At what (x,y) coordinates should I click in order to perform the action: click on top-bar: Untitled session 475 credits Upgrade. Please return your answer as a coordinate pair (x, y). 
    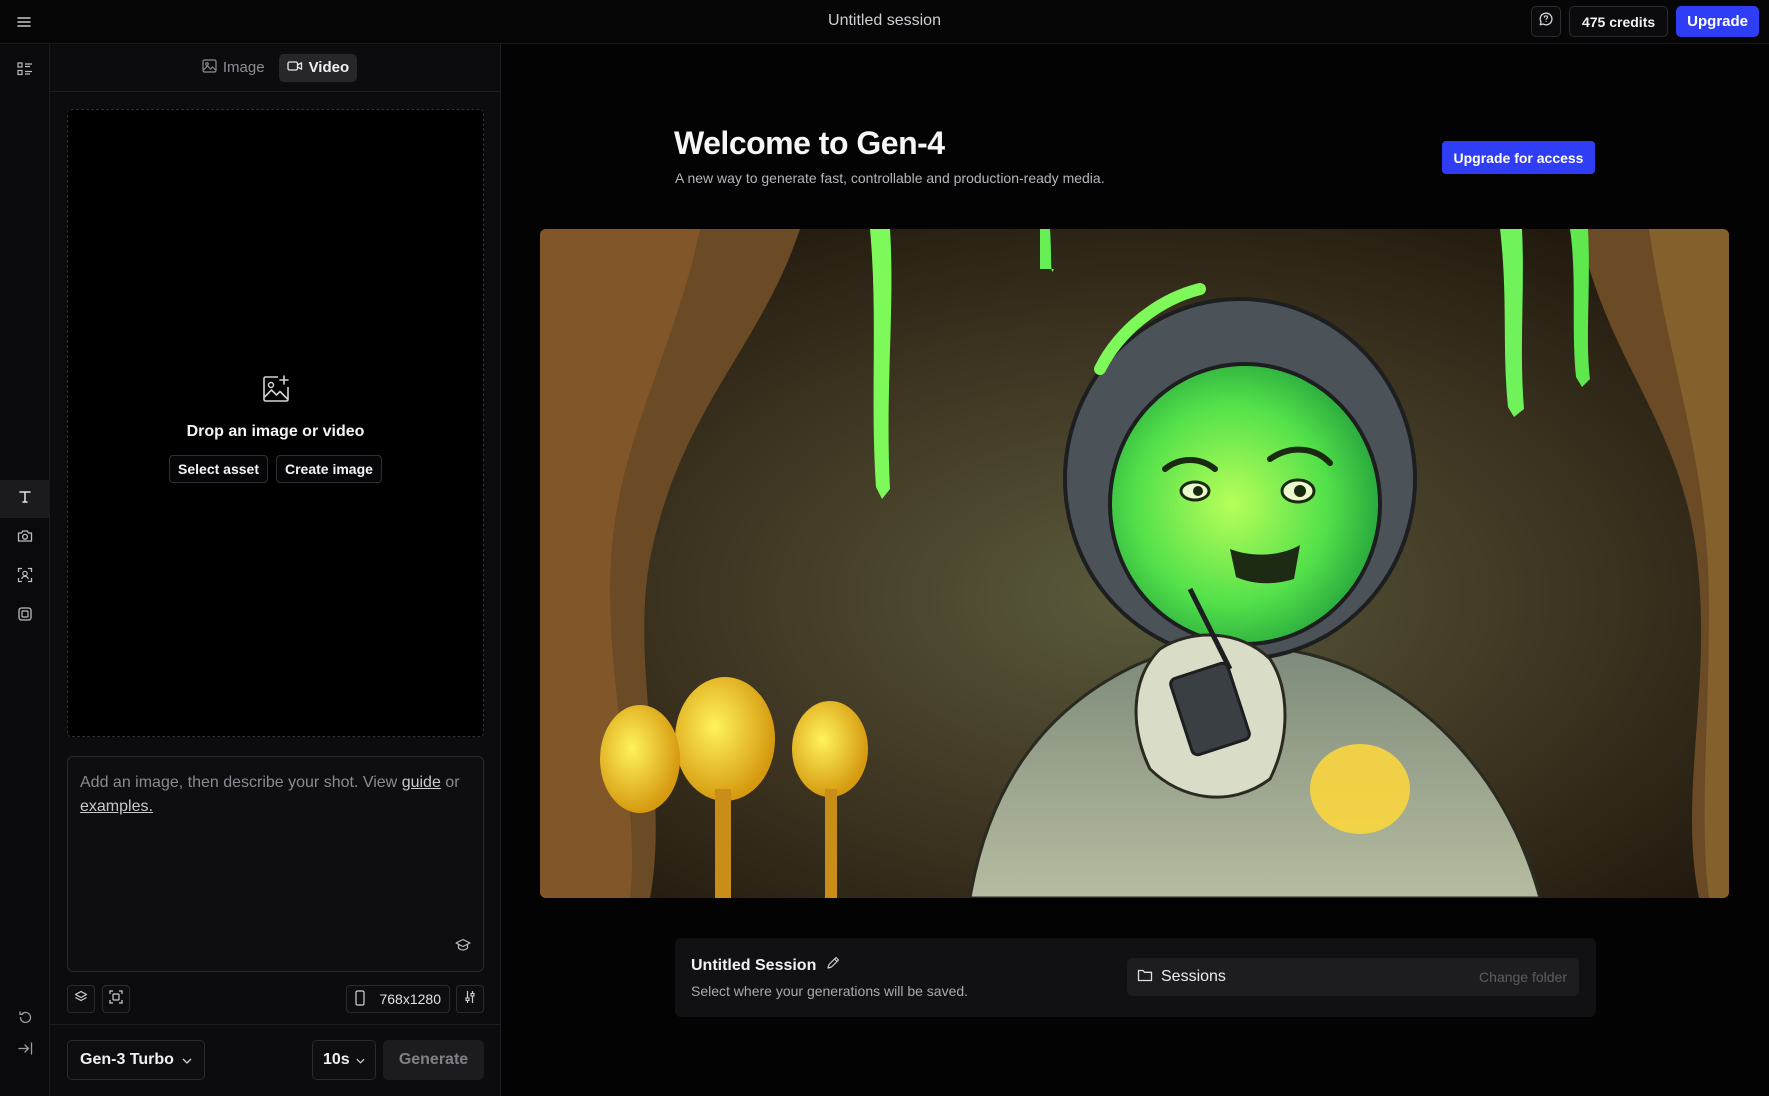
    Looking at the image, I should click on (884, 22).